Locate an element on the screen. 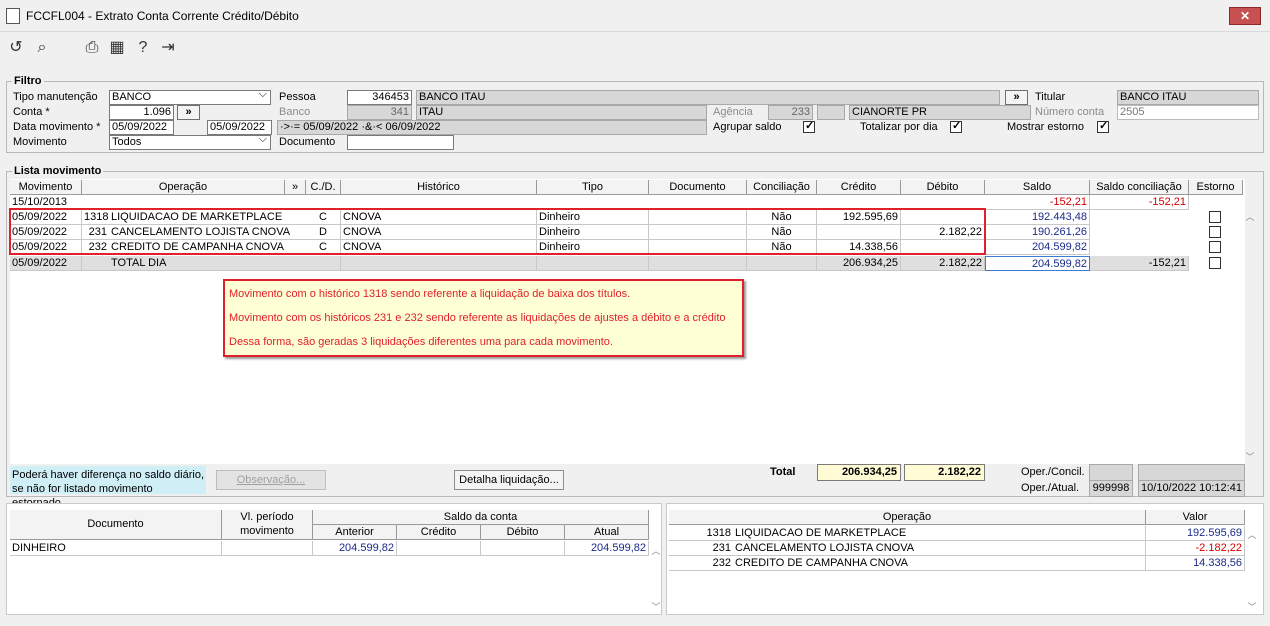  doc-scroll-down-icon: ﹀ is located at coordinates (656, 606).